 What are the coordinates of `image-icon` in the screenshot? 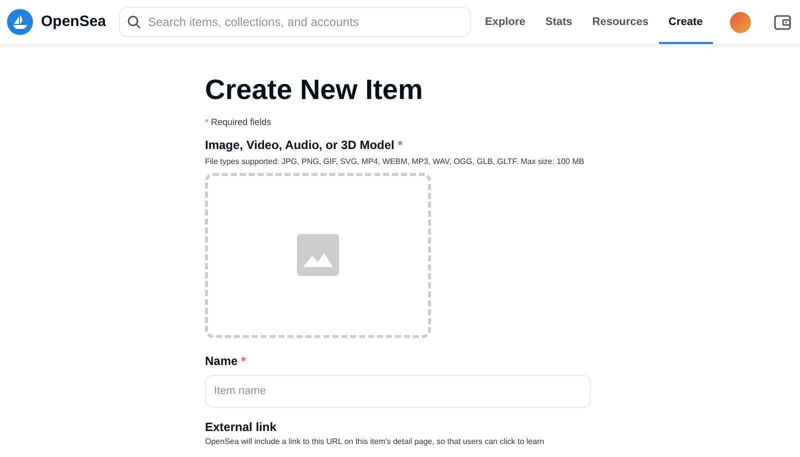 It's located at (318, 255).